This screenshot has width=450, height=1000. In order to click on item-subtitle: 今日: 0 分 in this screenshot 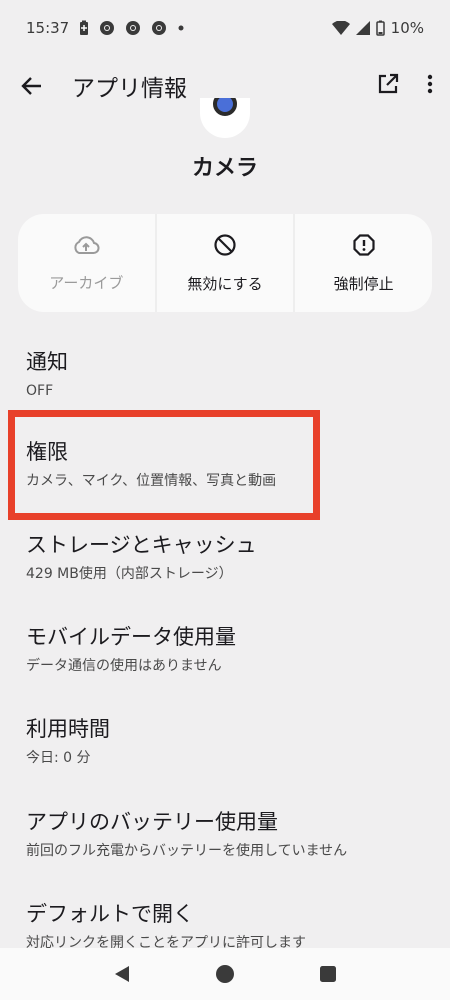, I will do `click(58, 758)`.